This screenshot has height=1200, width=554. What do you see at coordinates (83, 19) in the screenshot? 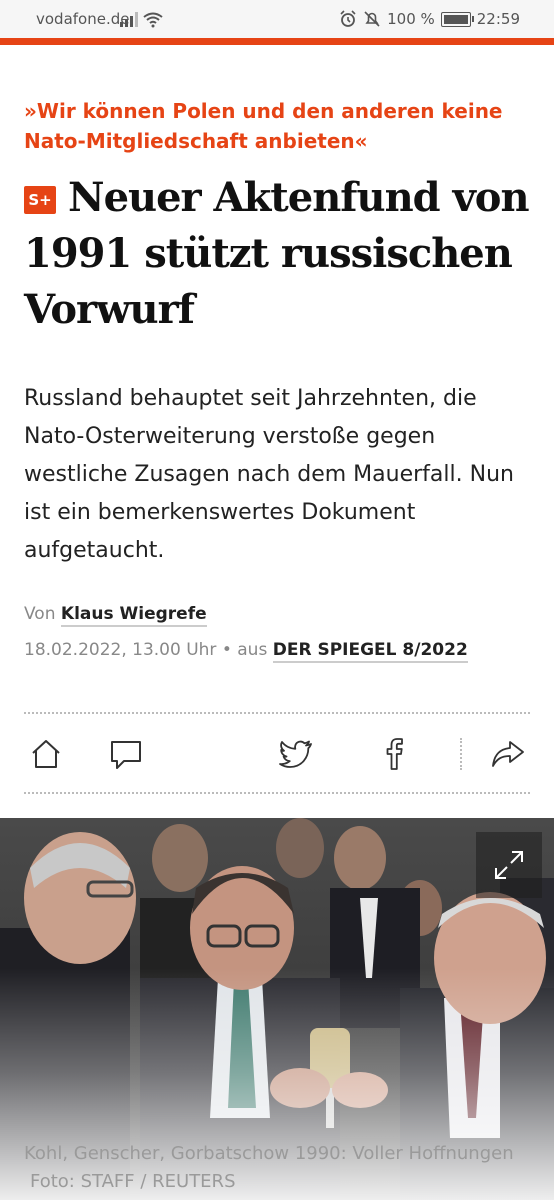
I see `carrier-name: vodafone.de` at bounding box center [83, 19].